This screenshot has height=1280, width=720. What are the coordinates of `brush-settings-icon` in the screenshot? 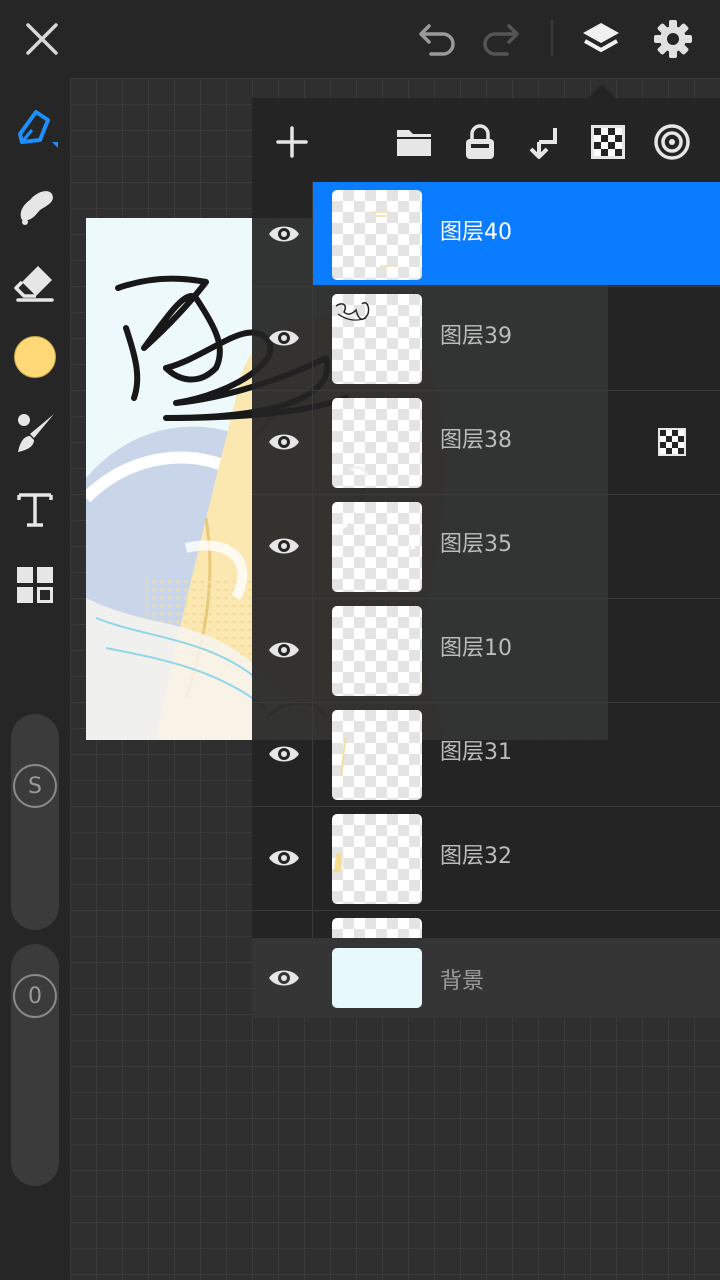 It's located at (35, 433).